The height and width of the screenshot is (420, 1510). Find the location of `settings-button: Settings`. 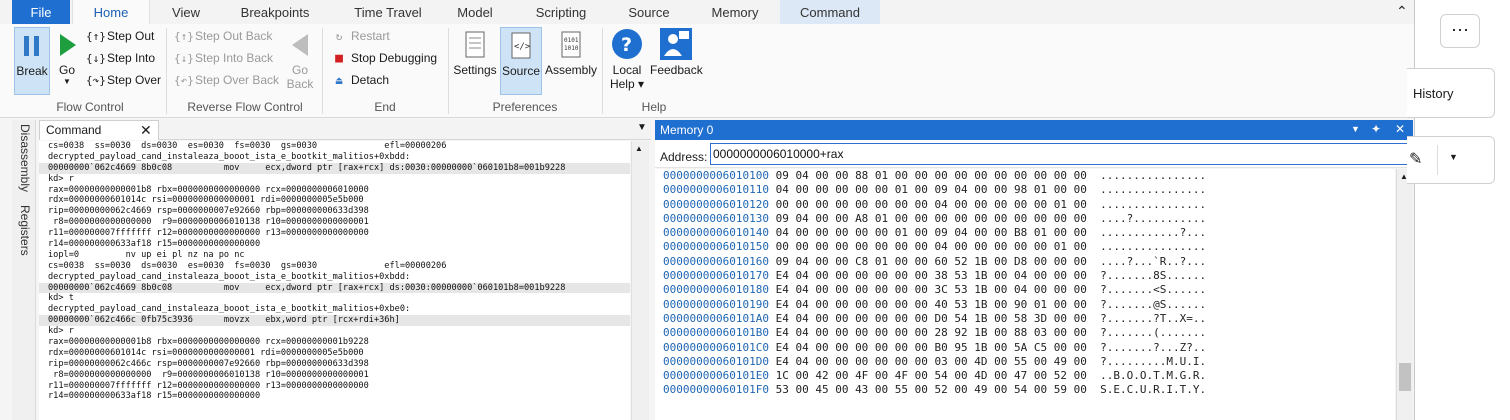

settings-button: Settings is located at coordinates (475, 61).